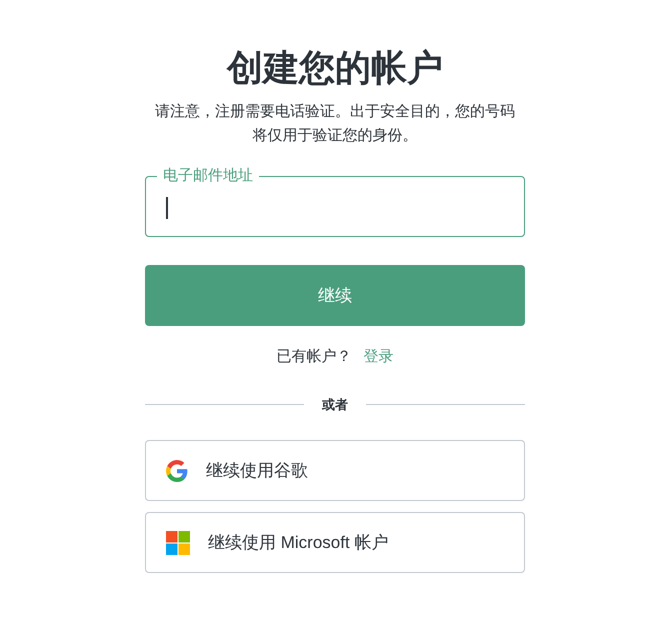 The height and width of the screenshot is (622, 670). I want to click on notice-text: 请注意，注册需要电话验证。出于安全目的，您的号码将仅用于验证您的身份。, so click(335, 124).